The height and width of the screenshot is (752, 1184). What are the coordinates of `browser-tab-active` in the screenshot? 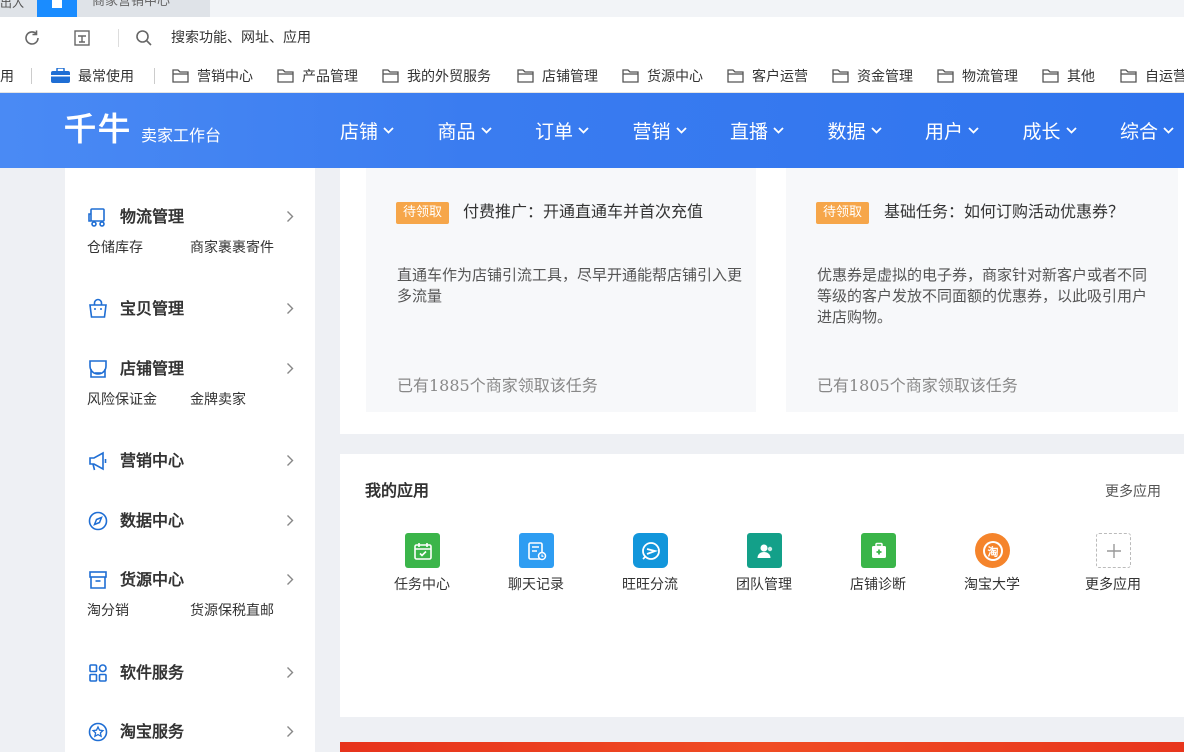 It's located at (57, 8).